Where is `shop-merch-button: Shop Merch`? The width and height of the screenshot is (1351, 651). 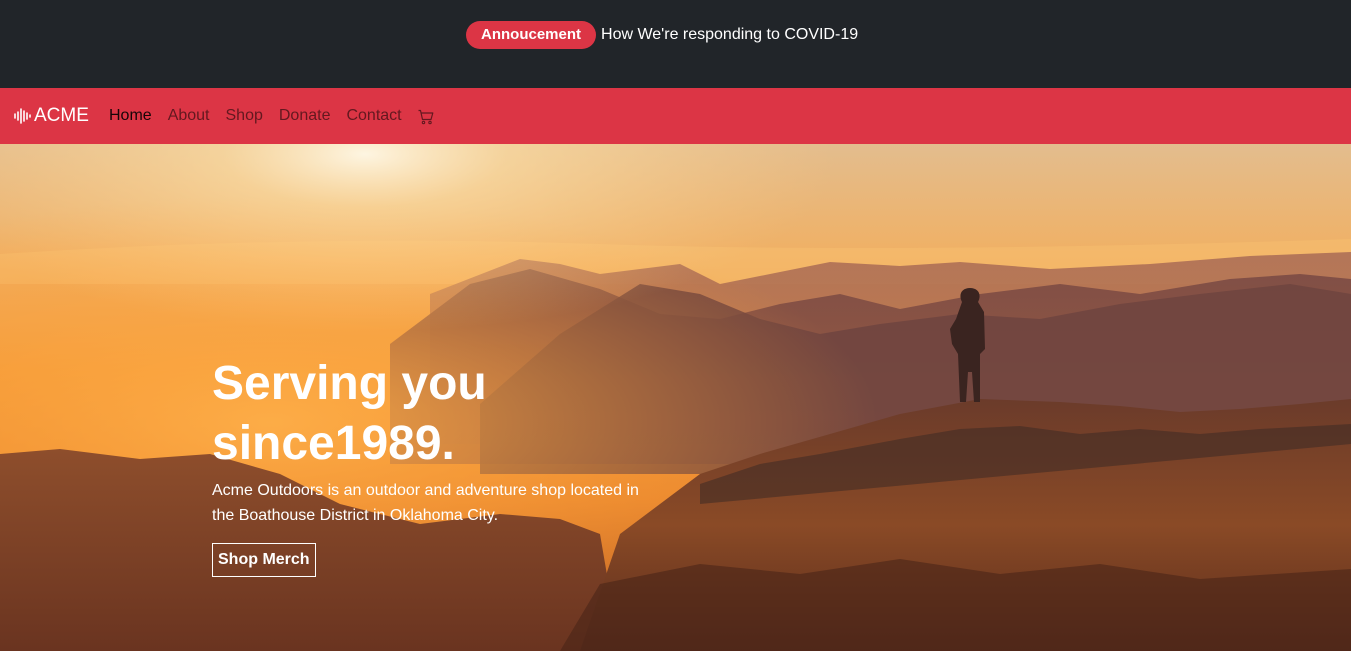
shop-merch-button: Shop Merch is located at coordinates (264, 560).